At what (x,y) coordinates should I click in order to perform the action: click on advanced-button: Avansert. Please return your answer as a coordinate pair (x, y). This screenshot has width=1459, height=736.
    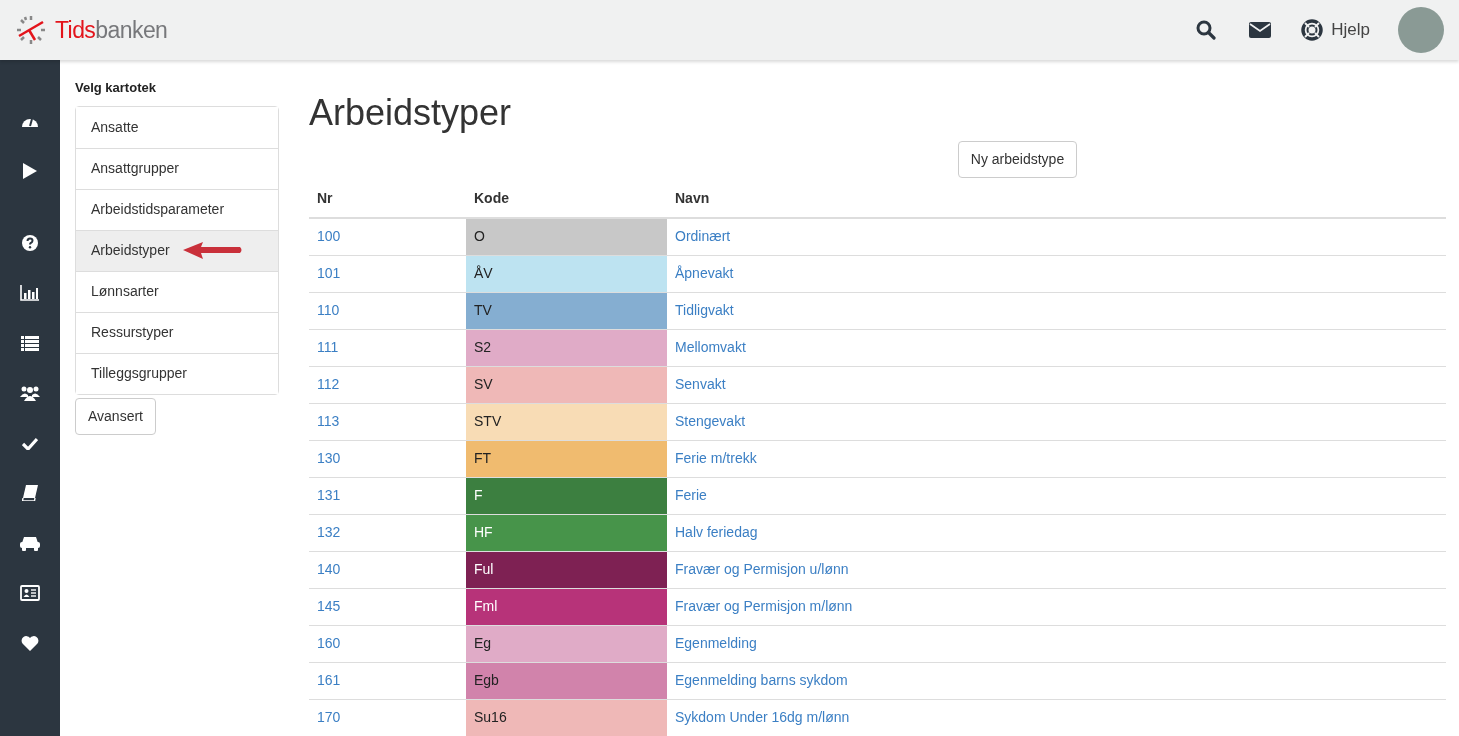
    Looking at the image, I should click on (115, 416).